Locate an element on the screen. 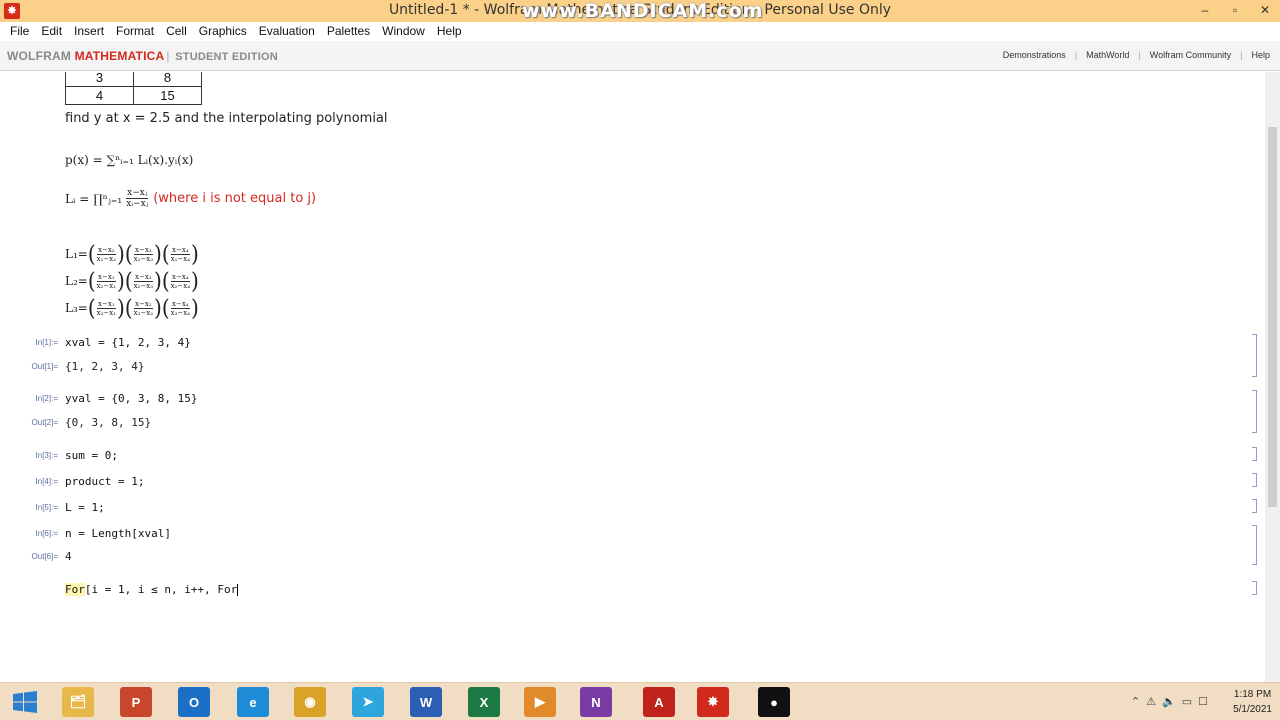 Image resolution: width=1280 pixels, height=720 pixels. in-label: In[4]:= is located at coordinates (46, 481).